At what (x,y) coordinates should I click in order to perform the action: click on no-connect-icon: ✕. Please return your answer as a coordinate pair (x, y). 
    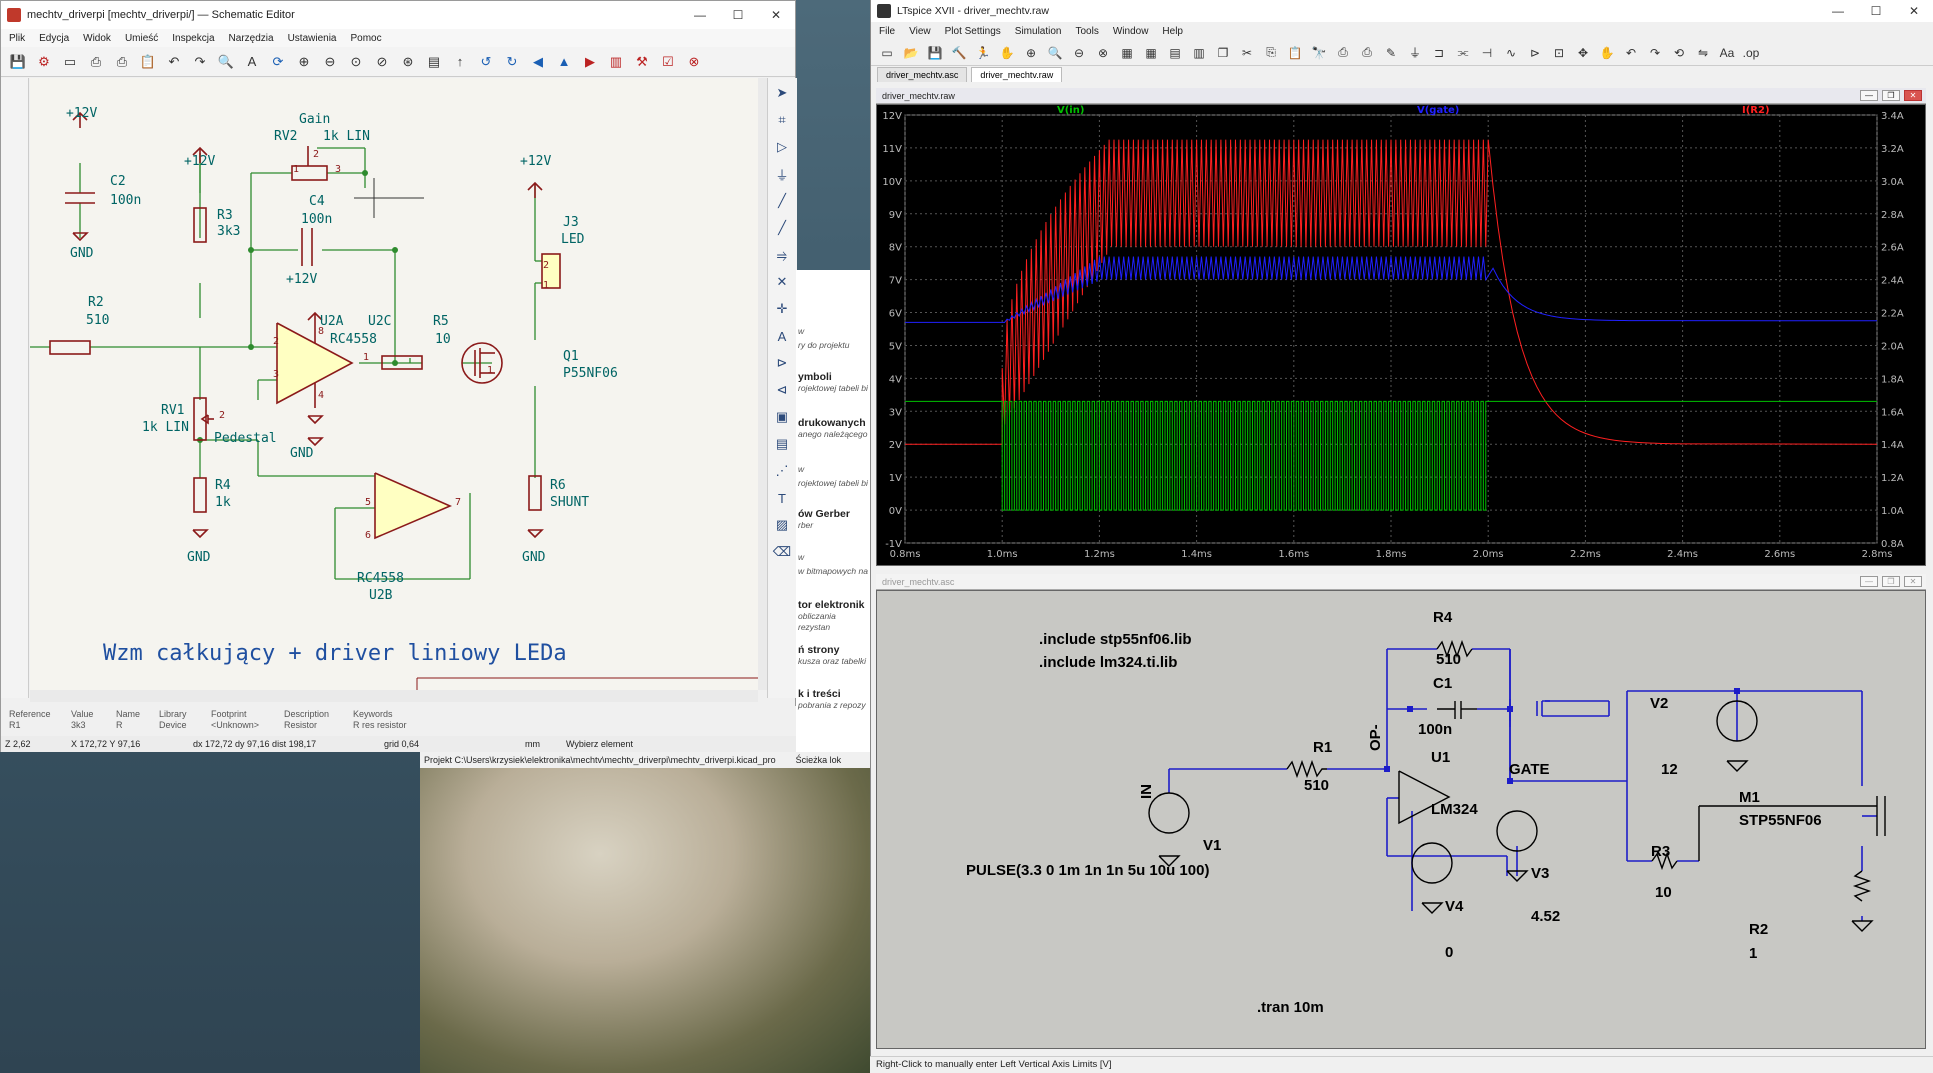
    Looking at the image, I should click on (782, 282).